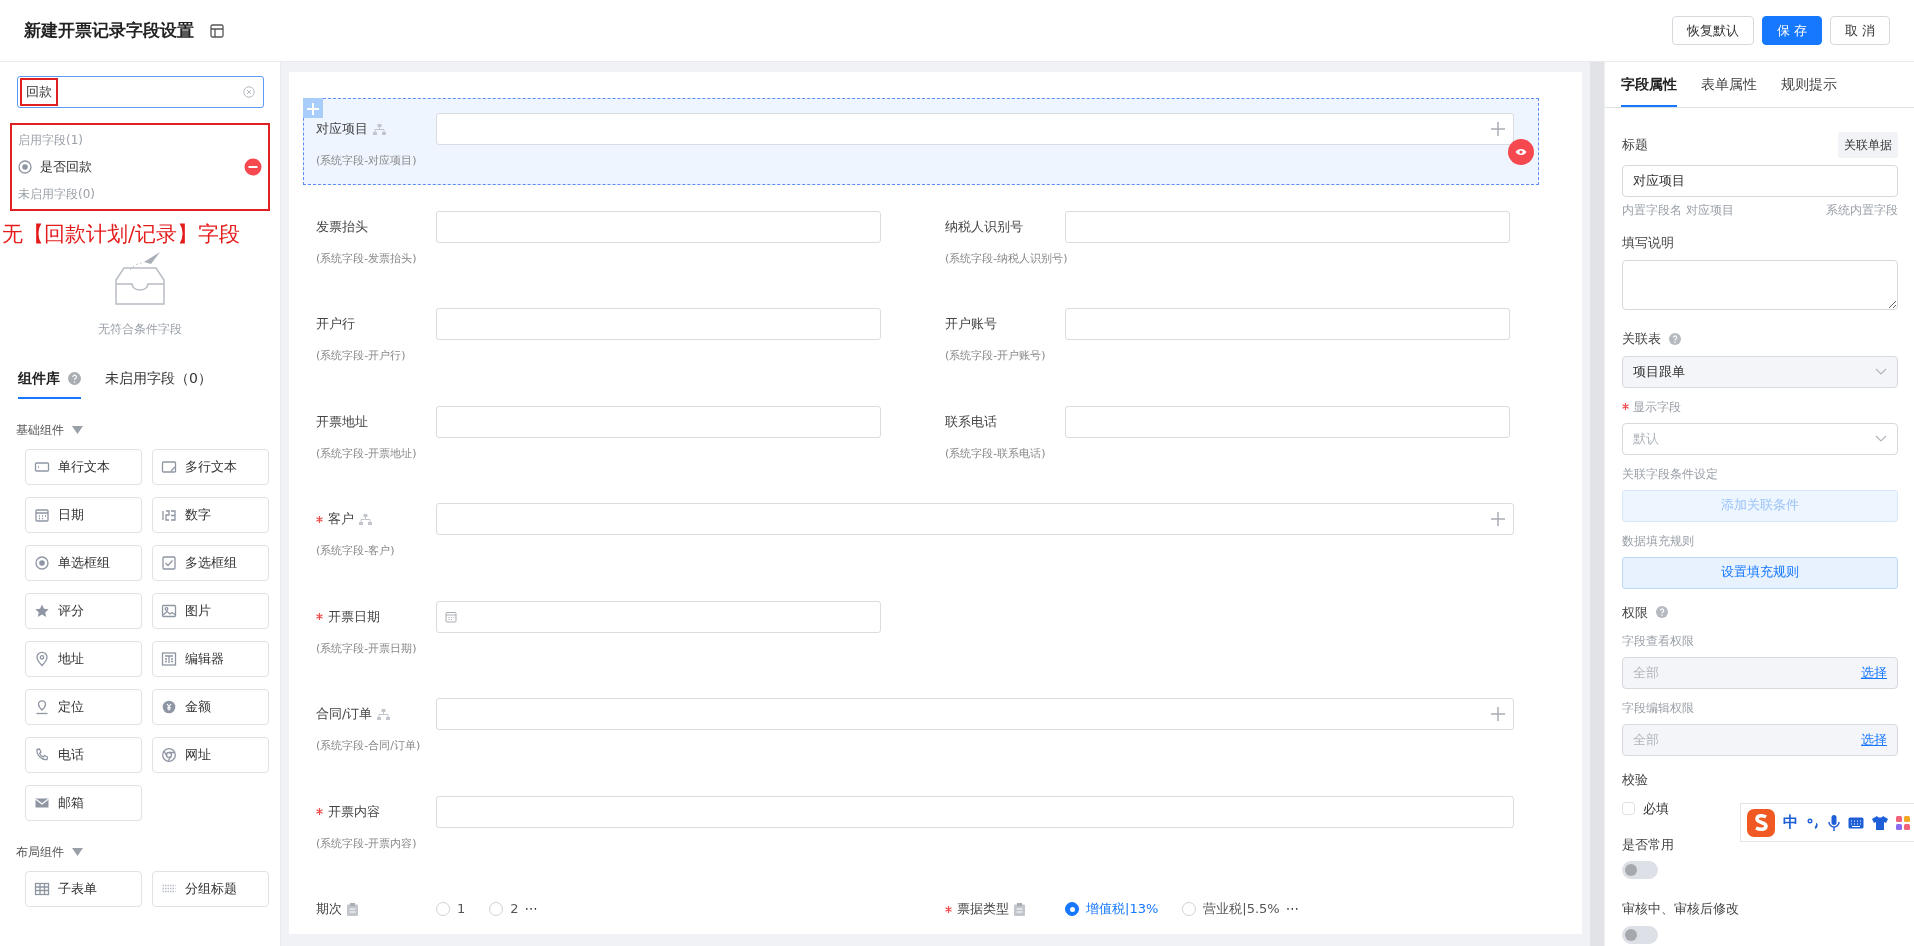 This screenshot has height=946, width=1914. I want to click on empty-state-text: 无符合条件字段, so click(140, 329).